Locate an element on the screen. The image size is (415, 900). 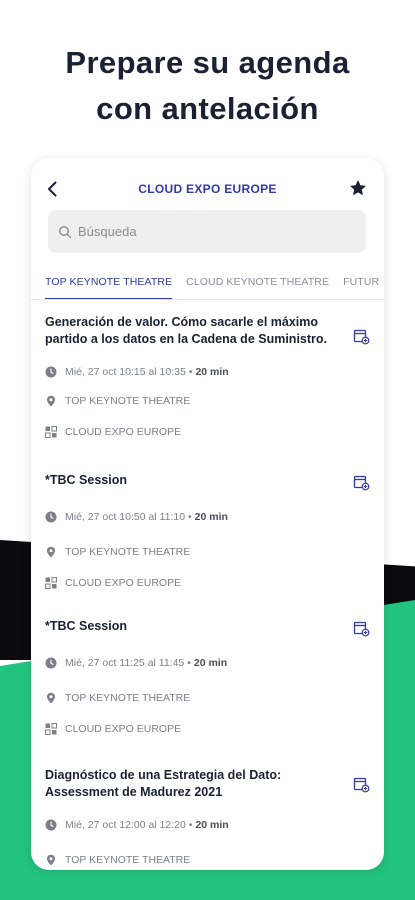
session-time-row: Mié, 27 oct 10:50 al 11:10 • 20 min is located at coordinates (207, 517).